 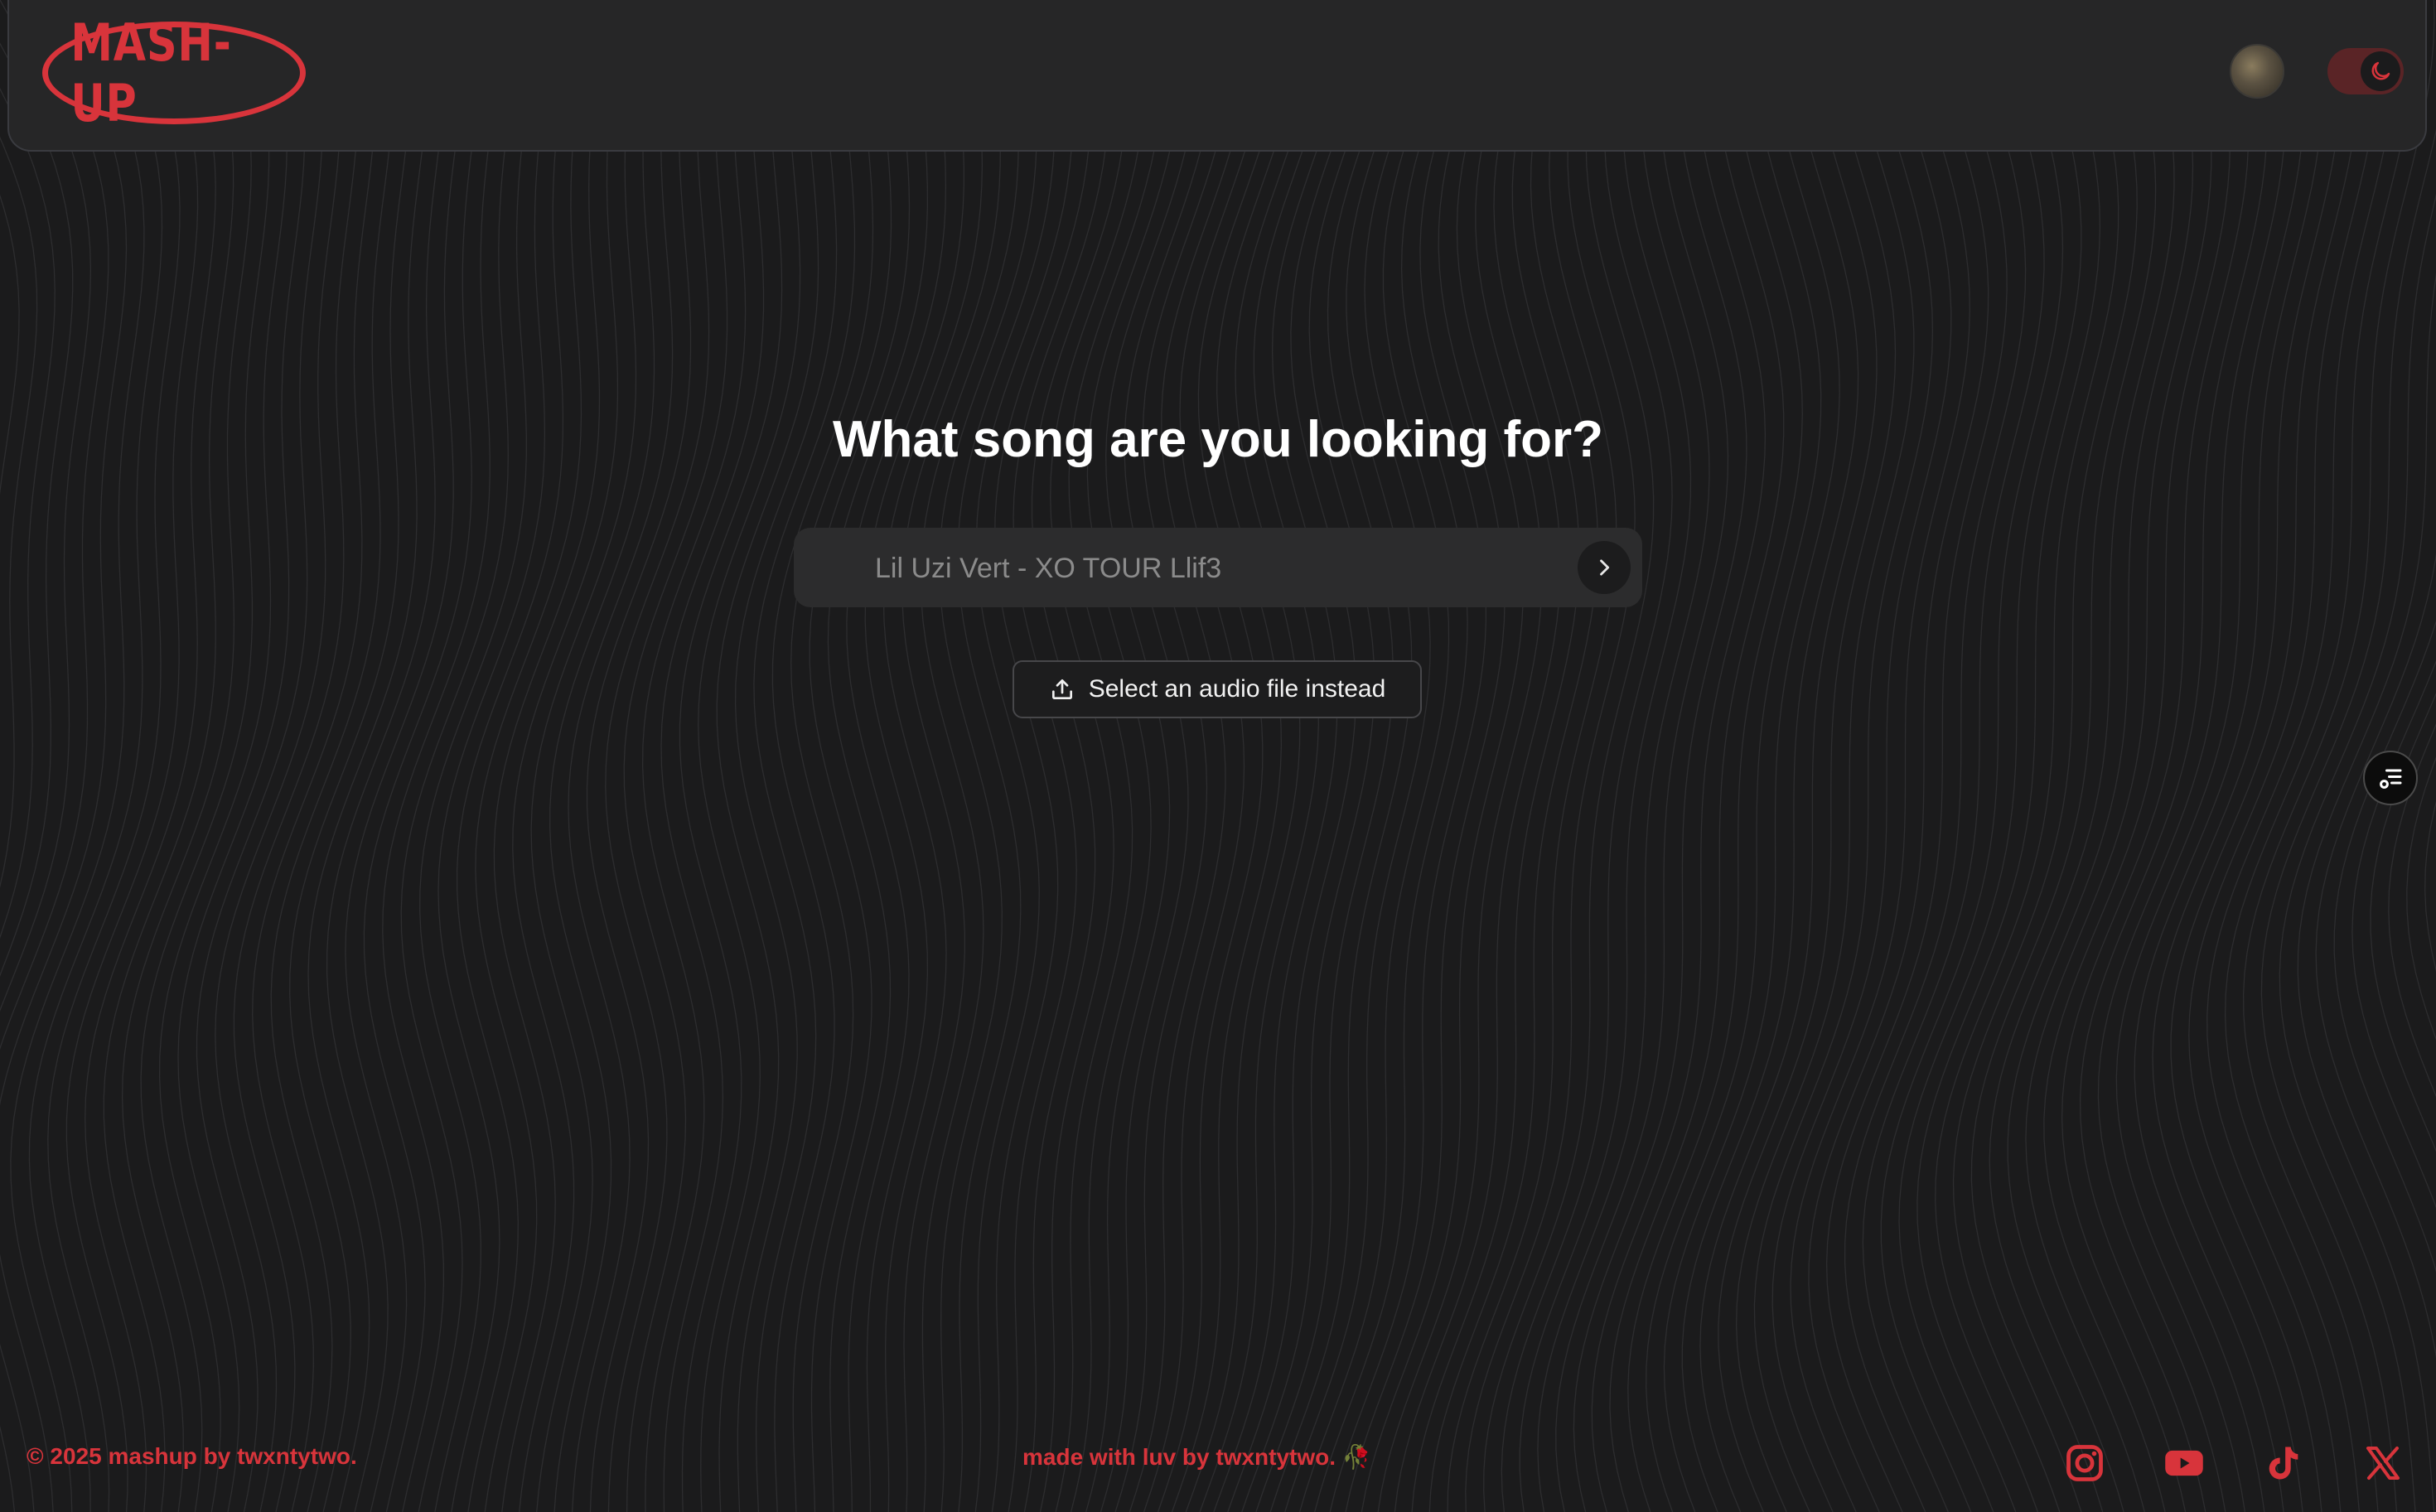 I want to click on x-icon, so click(x=2383, y=1463).